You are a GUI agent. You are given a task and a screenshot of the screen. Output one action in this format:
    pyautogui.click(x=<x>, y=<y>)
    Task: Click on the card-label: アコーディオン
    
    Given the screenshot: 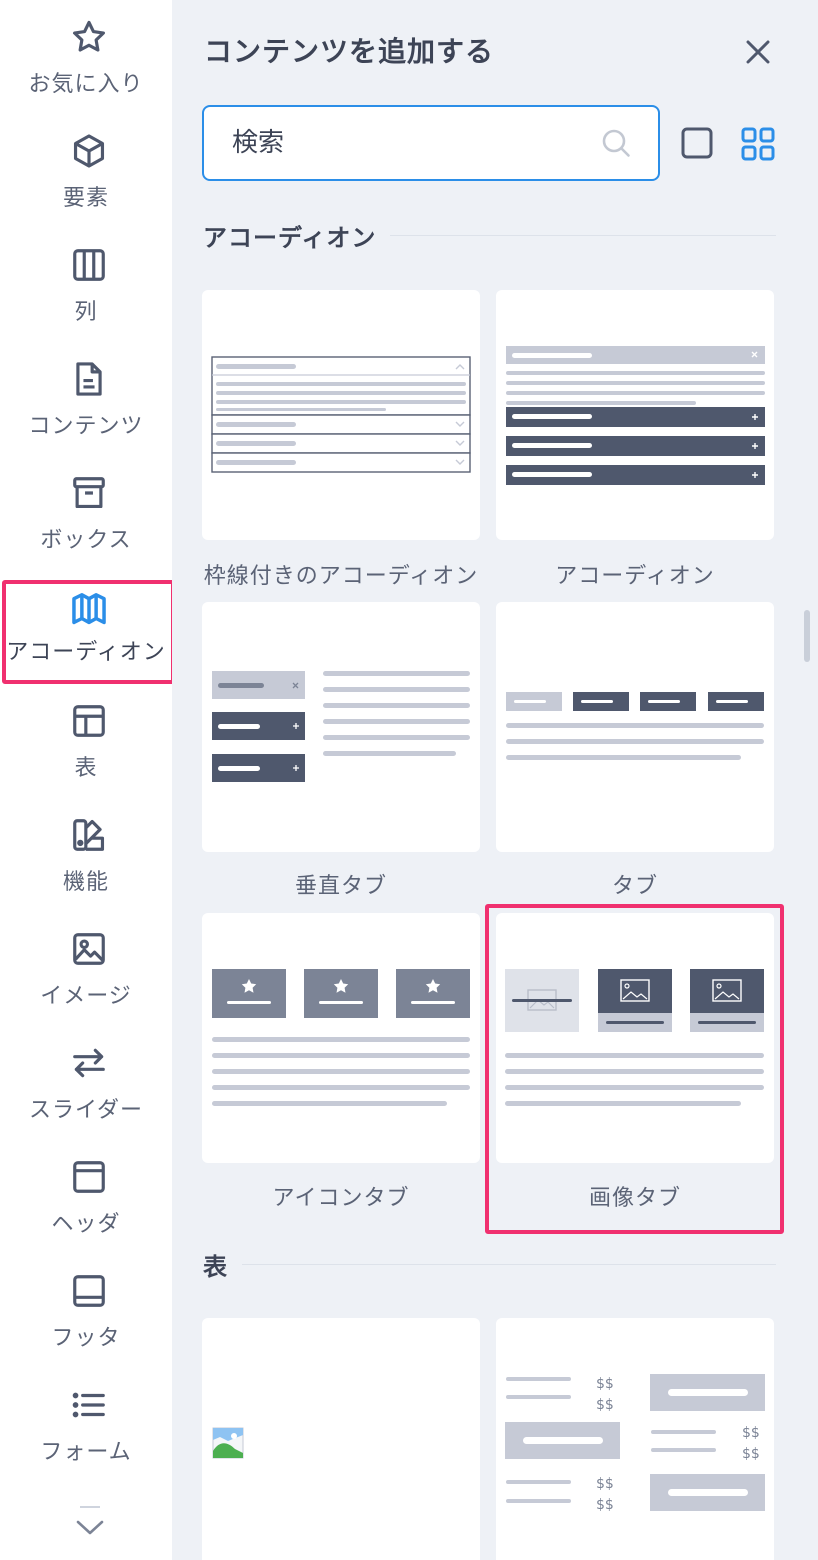 What is the action you would take?
    pyautogui.click(x=635, y=576)
    